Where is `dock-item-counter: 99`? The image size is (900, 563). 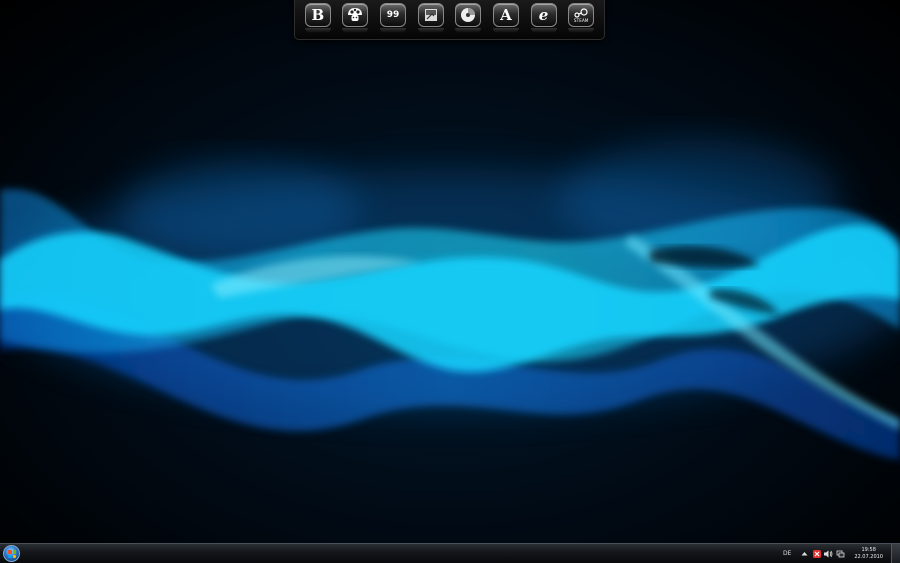
dock-item-counter: 99 is located at coordinates (393, 18).